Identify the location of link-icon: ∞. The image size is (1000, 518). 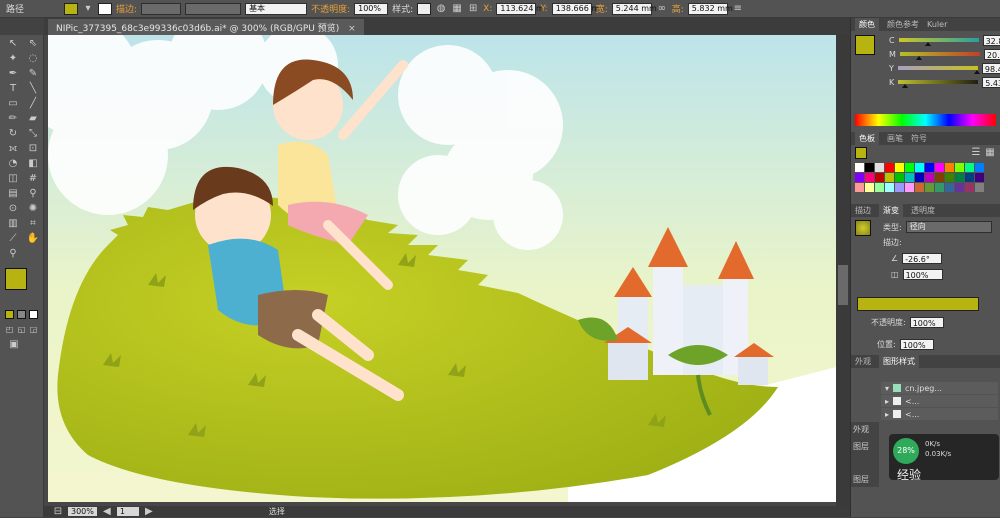
(662, 9).